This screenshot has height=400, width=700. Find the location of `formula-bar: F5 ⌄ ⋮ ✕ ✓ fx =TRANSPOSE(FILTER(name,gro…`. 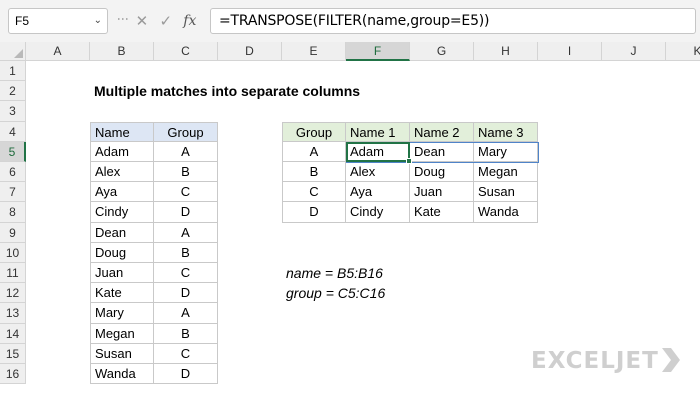

formula-bar: F5 ⌄ ⋮ ✕ ✓ fx =TRANSPOSE(FILTER(name,gro… is located at coordinates (350, 21).